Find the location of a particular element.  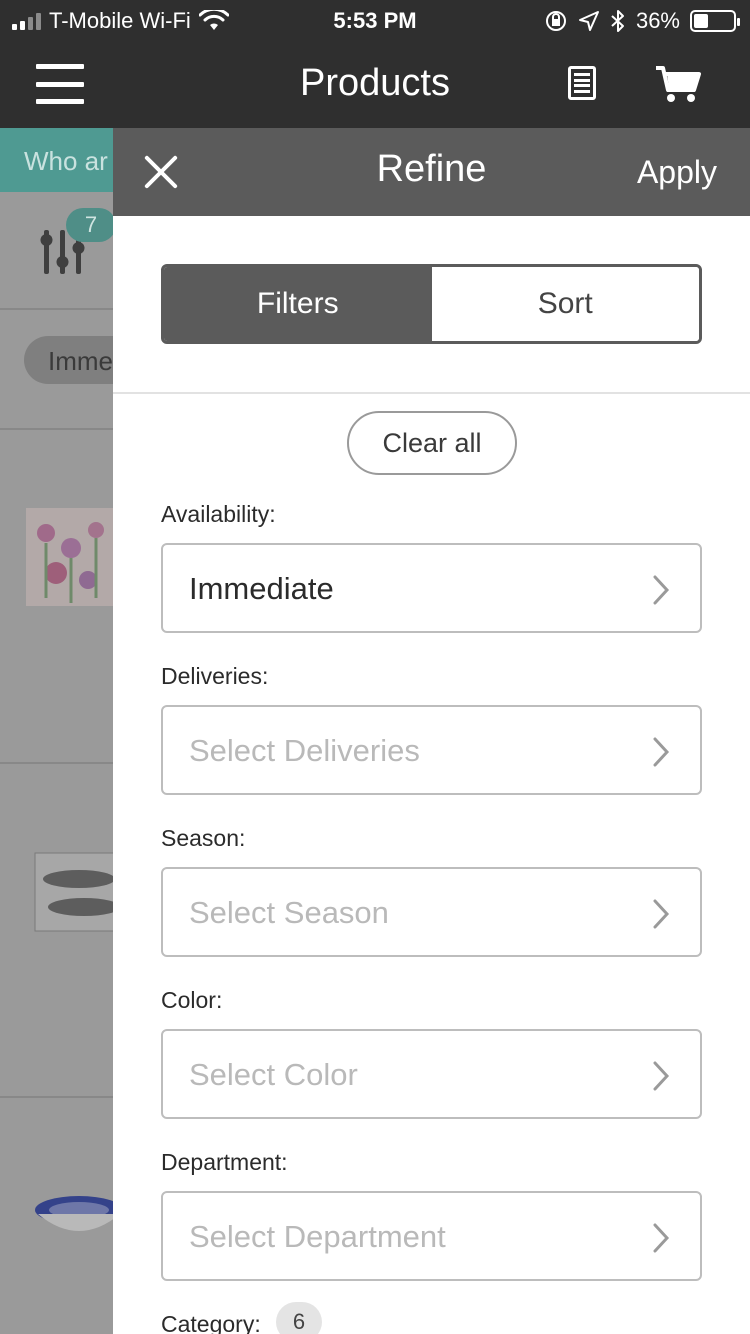

refine-header: Refine Apply is located at coordinates (431, 172).